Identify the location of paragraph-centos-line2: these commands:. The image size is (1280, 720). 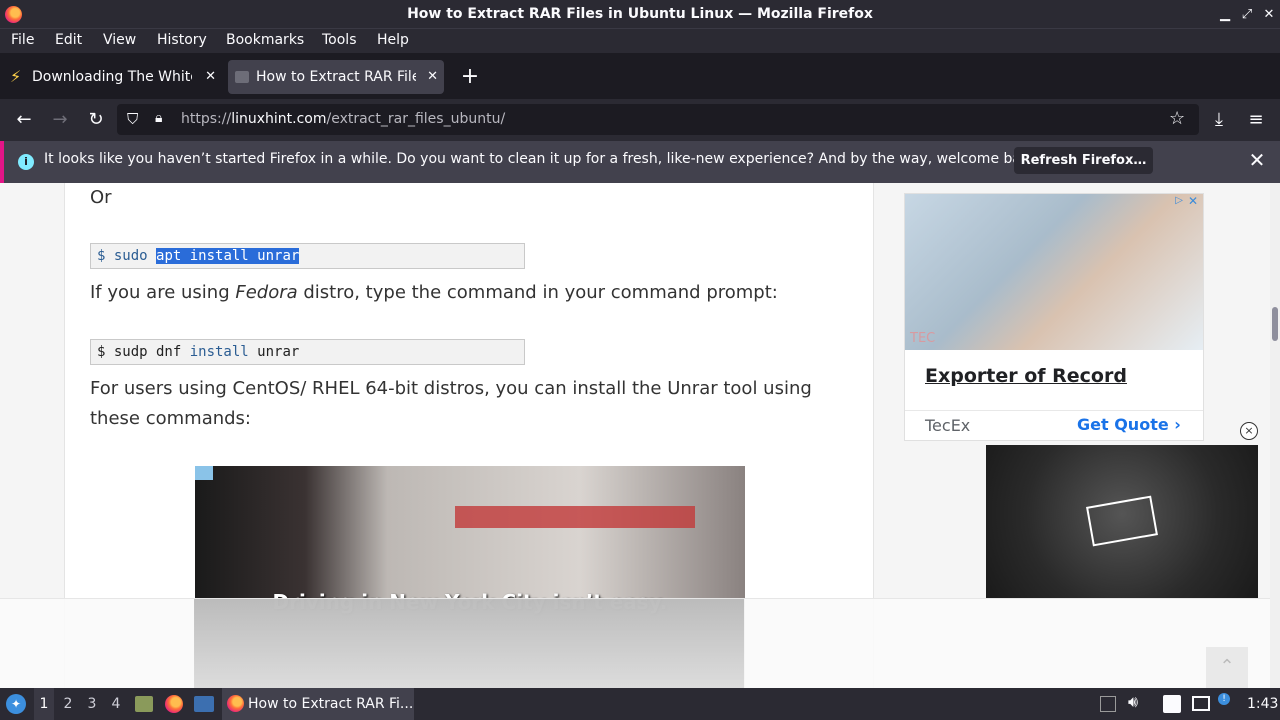
(170, 418).